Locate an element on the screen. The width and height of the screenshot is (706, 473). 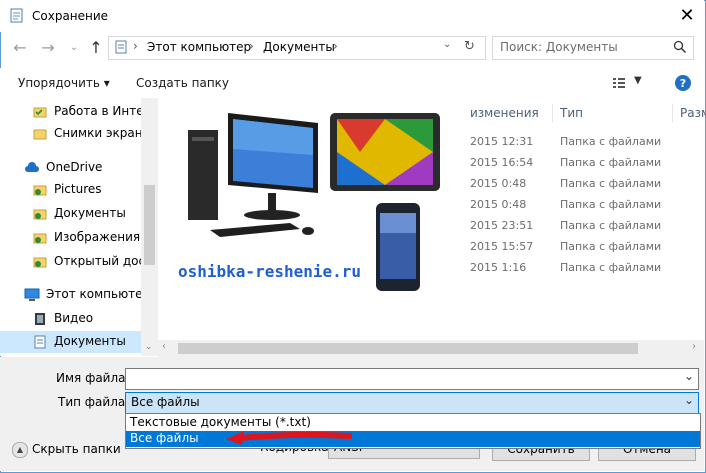
sidebar-item-screenshots: Снимки экрана is located at coordinates (75, 134).